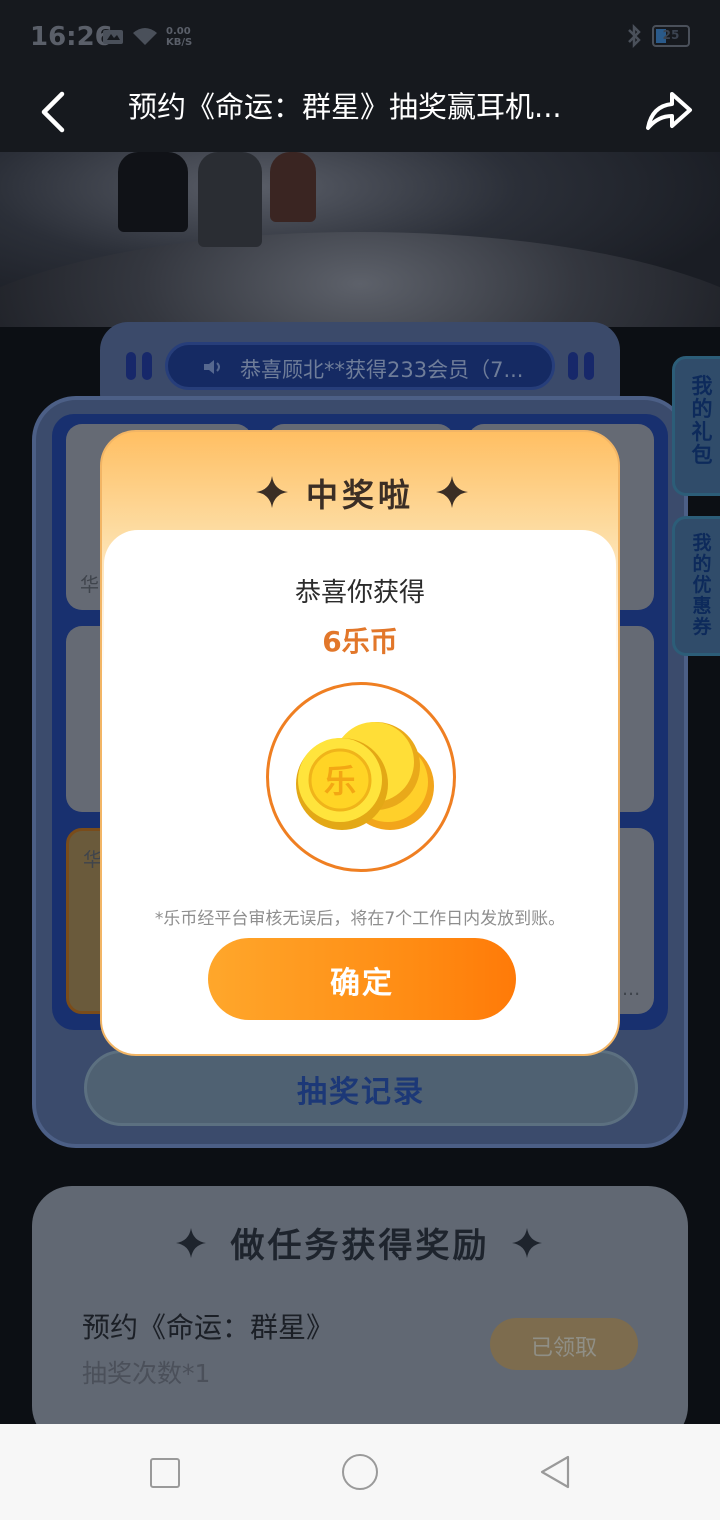  What do you see at coordinates (54, 112) in the screenshot?
I see `back-arrow-icon` at bounding box center [54, 112].